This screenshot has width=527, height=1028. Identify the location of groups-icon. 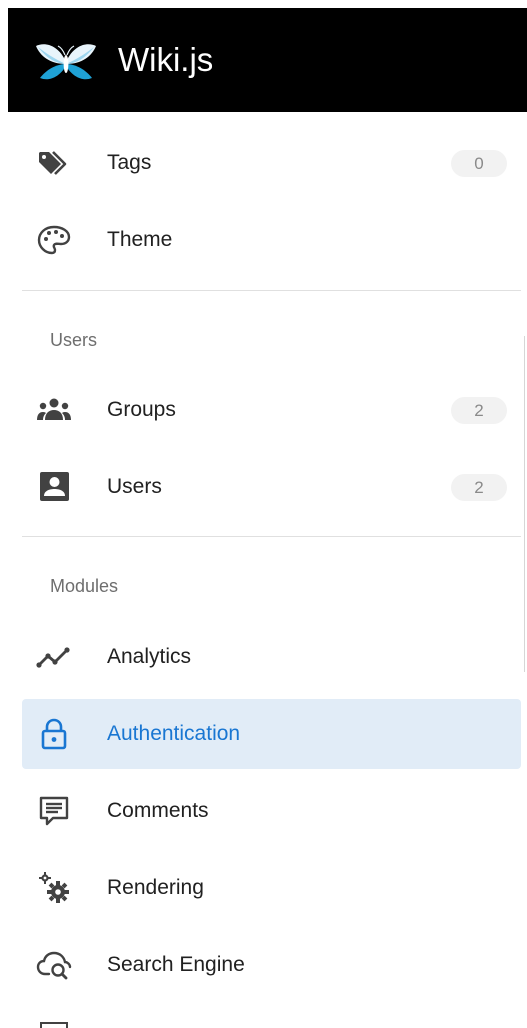
(54, 410).